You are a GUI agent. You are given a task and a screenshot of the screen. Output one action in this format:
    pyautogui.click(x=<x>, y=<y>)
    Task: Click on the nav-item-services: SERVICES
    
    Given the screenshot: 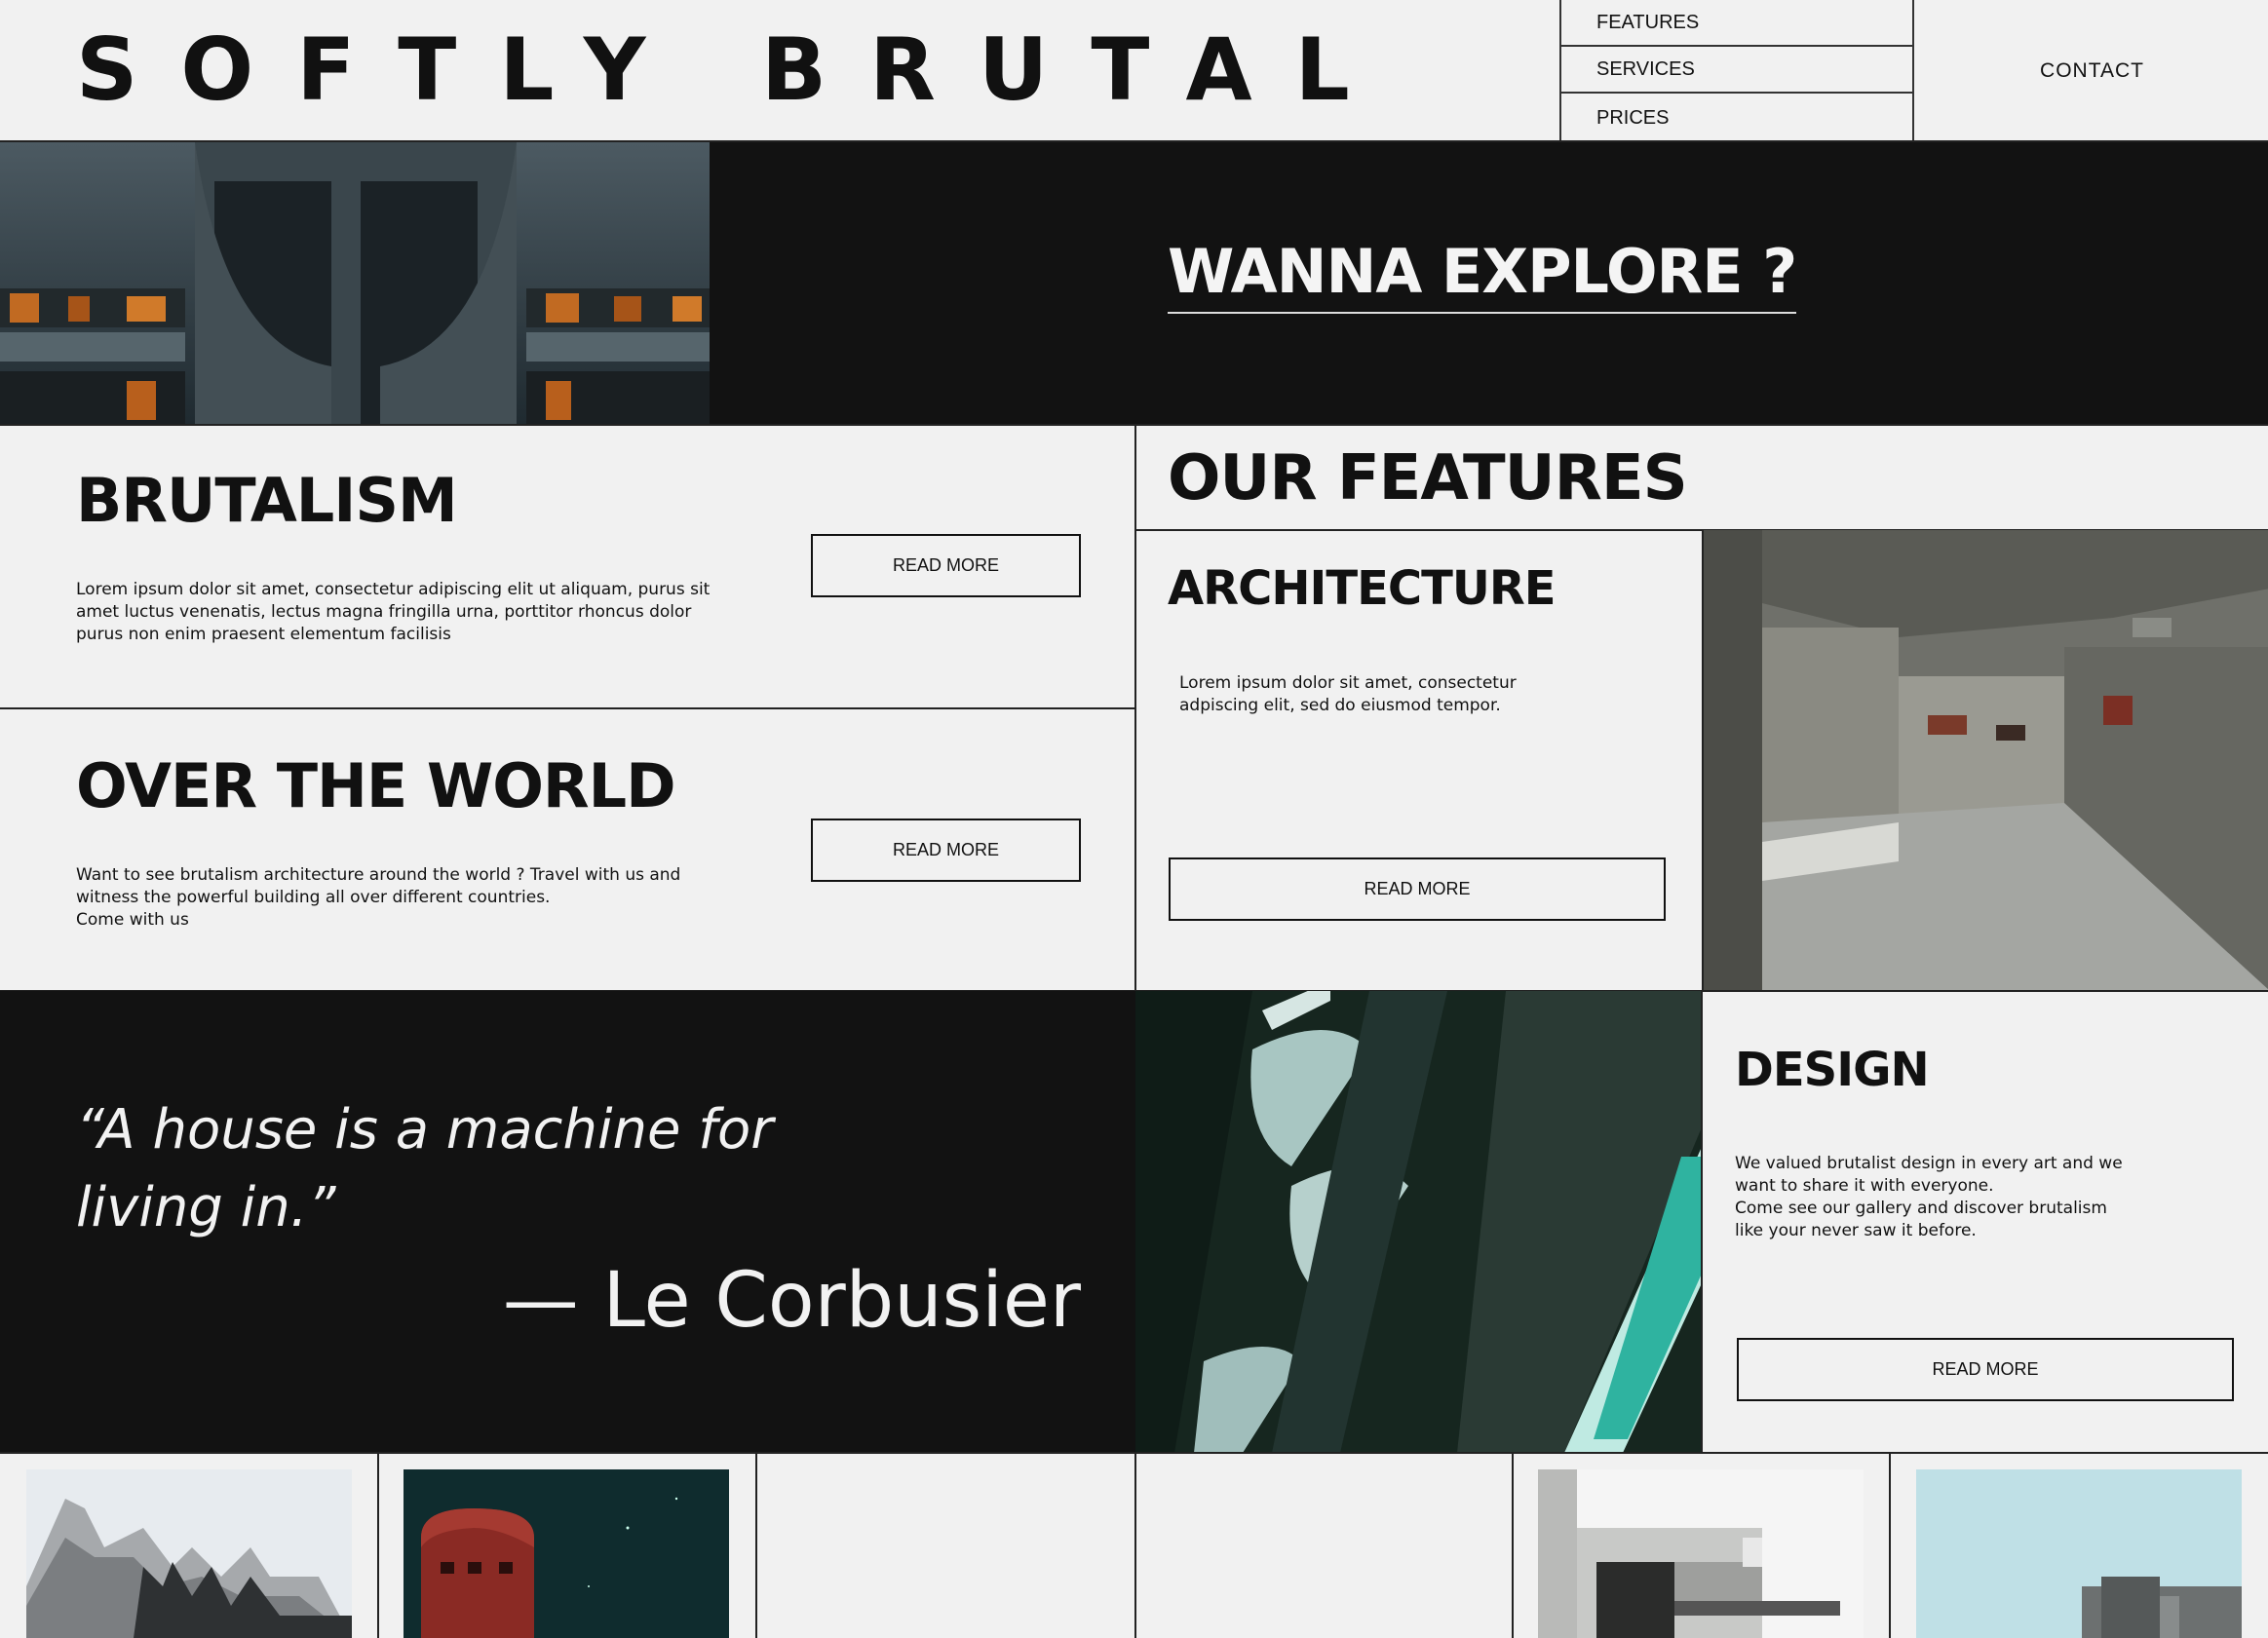 What is the action you would take?
    pyautogui.click(x=1736, y=70)
    